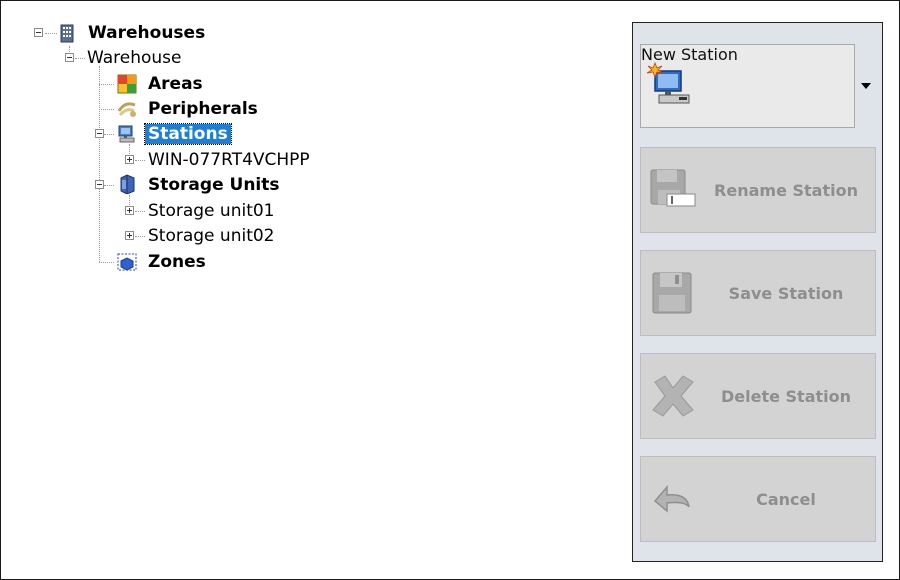  I want to click on new-station-icon, so click(668, 82).